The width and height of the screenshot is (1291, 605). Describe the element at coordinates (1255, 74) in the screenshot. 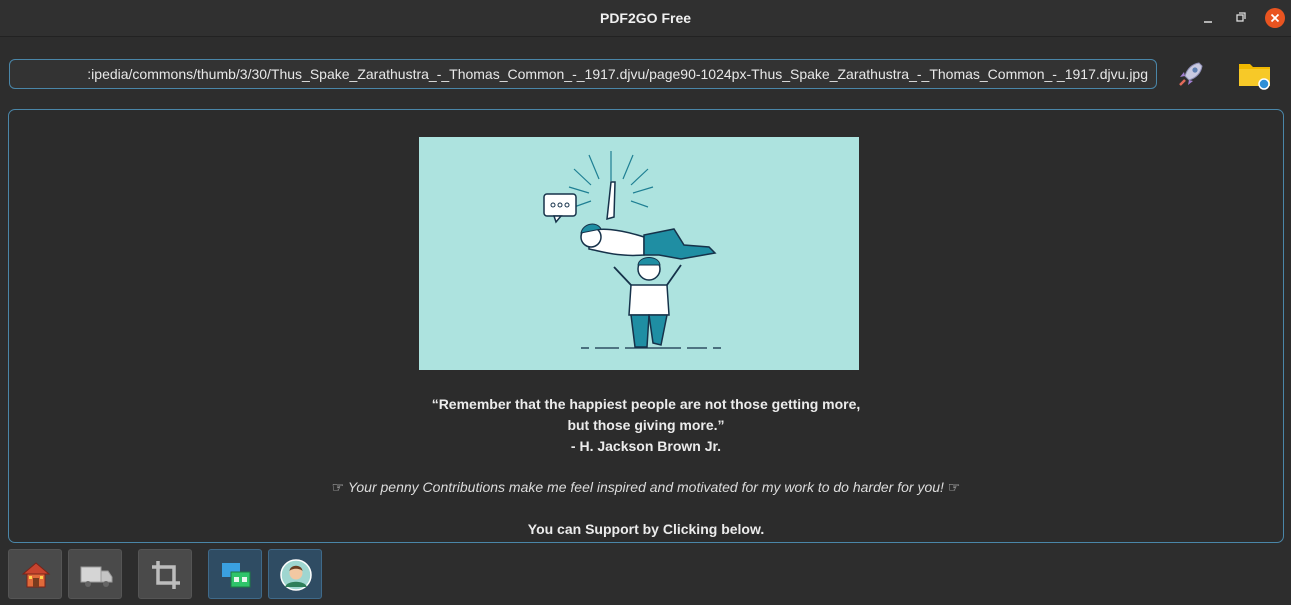

I see `folder-search-icon` at that location.